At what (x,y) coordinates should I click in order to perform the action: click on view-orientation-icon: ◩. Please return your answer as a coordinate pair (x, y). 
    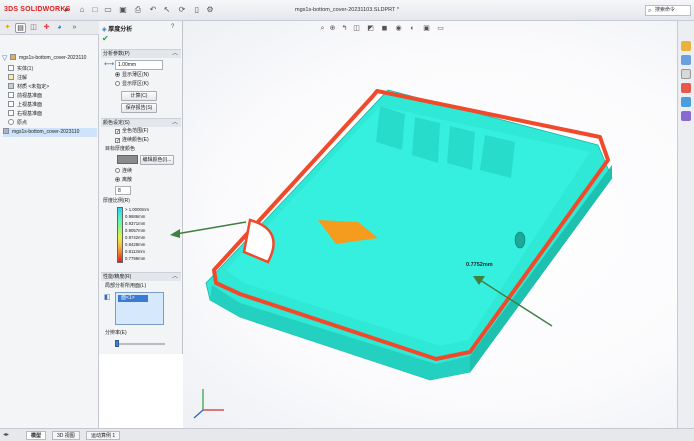
    Looking at the image, I should click on (370, 28).